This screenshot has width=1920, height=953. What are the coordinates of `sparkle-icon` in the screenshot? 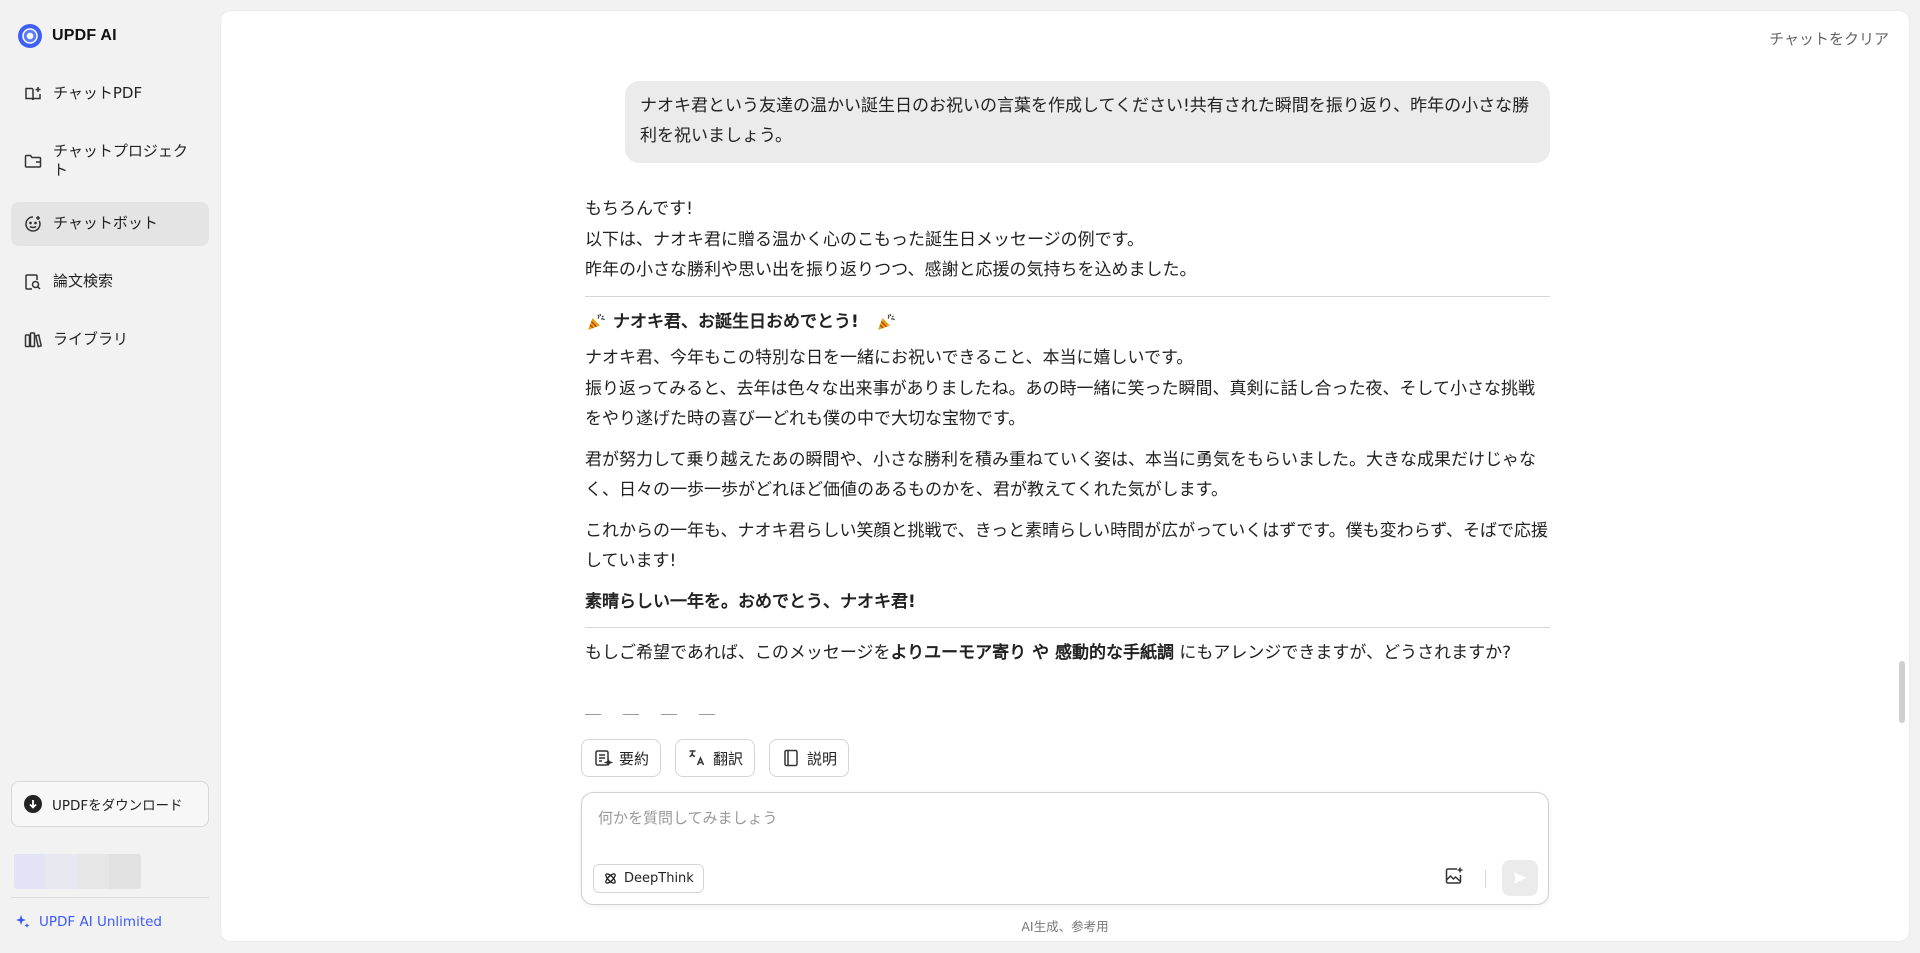 It's located at (23, 921).